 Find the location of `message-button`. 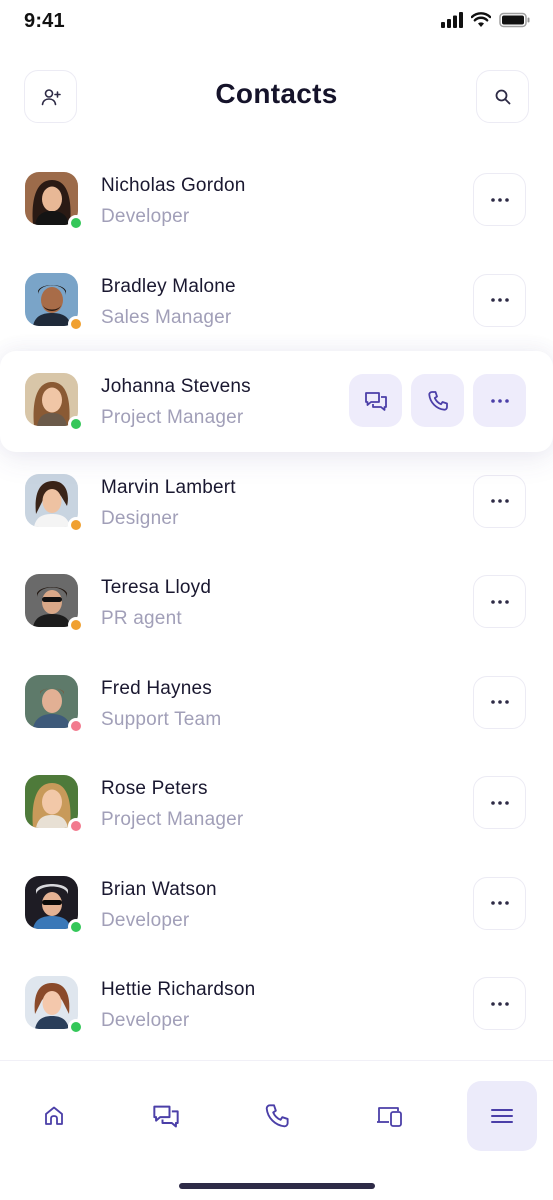

message-button is located at coordinates (375, 400).